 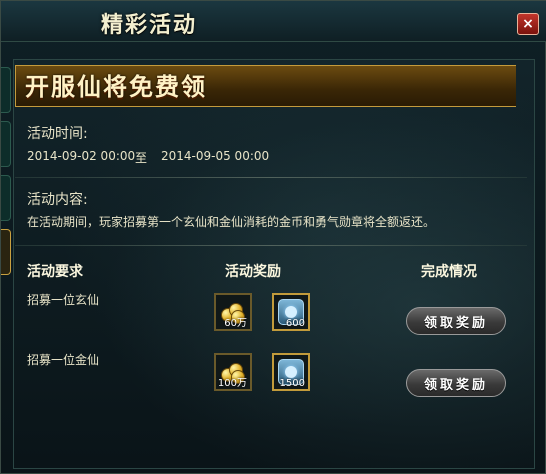 What do you see at coordinates (57, 134) in the screenshot?
I see `activity-time-label: 活动时间:` at bounding box center [57, 134].